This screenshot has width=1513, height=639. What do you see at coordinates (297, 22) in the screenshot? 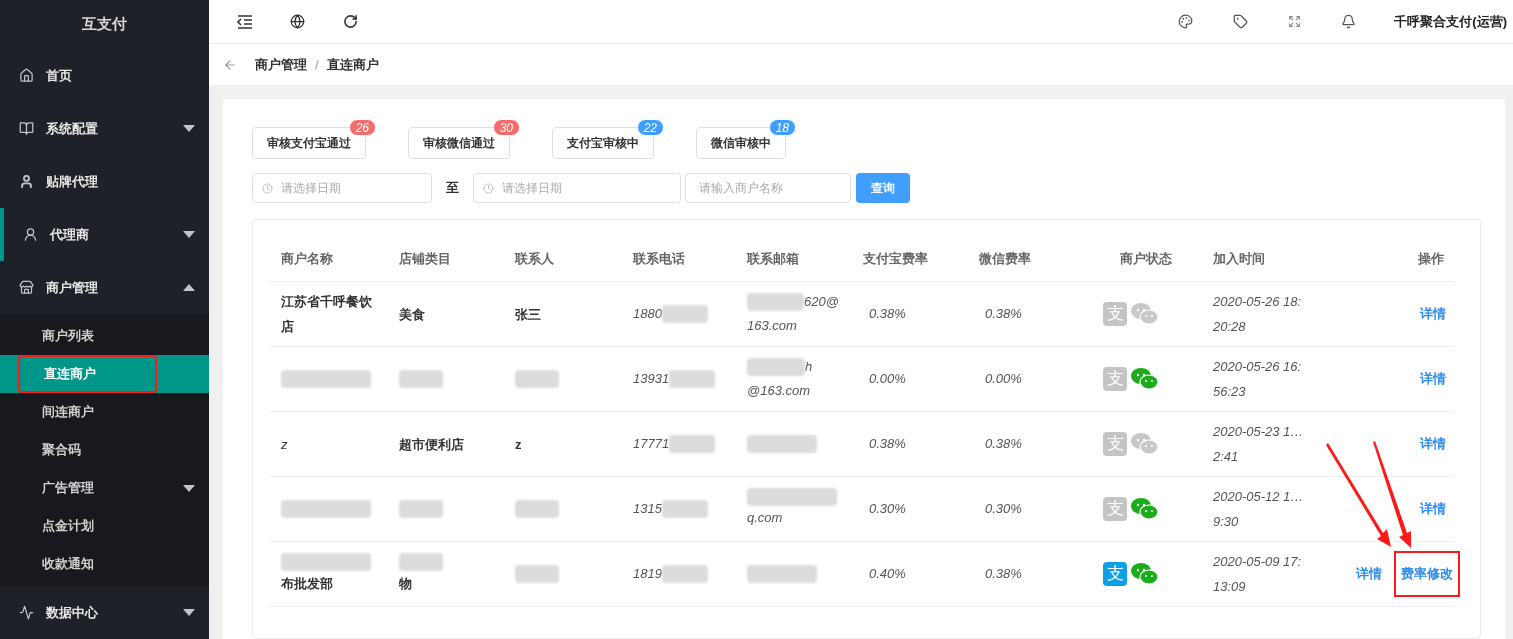
I see `globe-icon` at bounding box center [297, 22].